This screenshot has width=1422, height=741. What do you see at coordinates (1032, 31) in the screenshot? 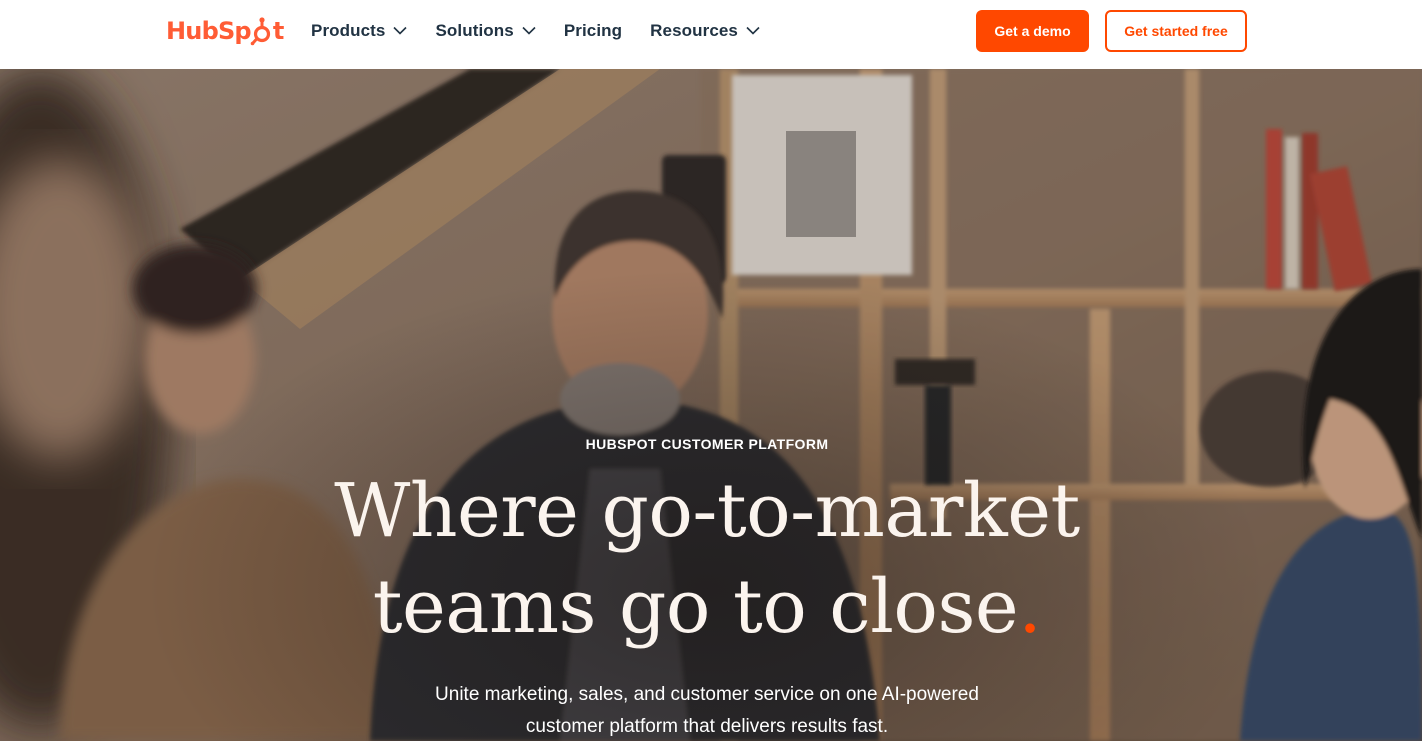
I see `get-a-demo-button: Get a demo` at bounding box center [1032, 31].